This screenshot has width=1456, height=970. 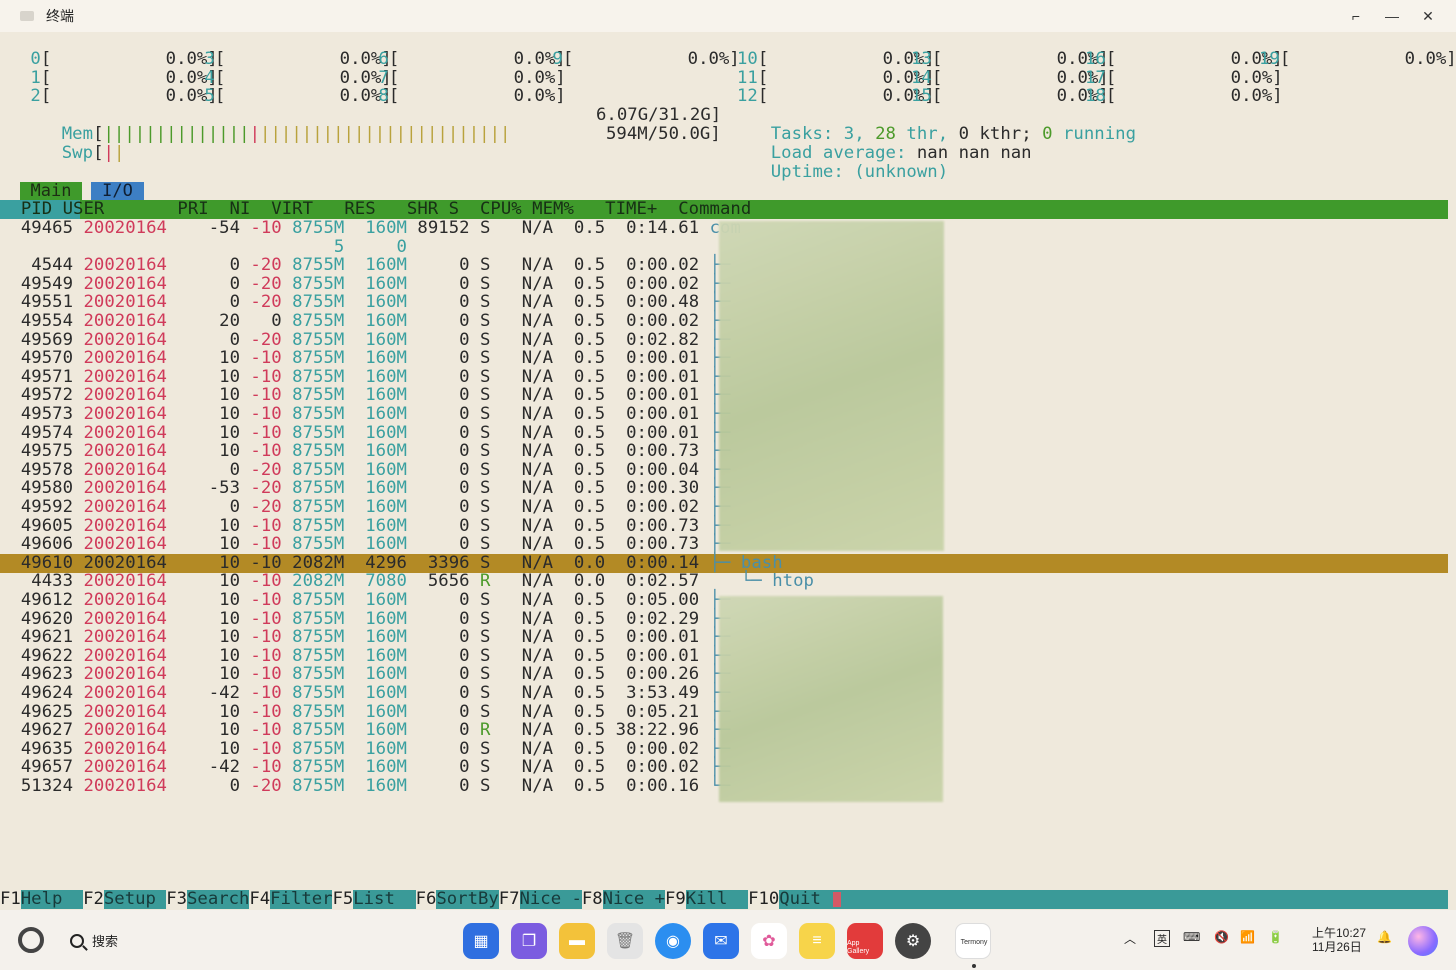 I want to click on fn-key-f1: F1, so click(x=10, y=899).